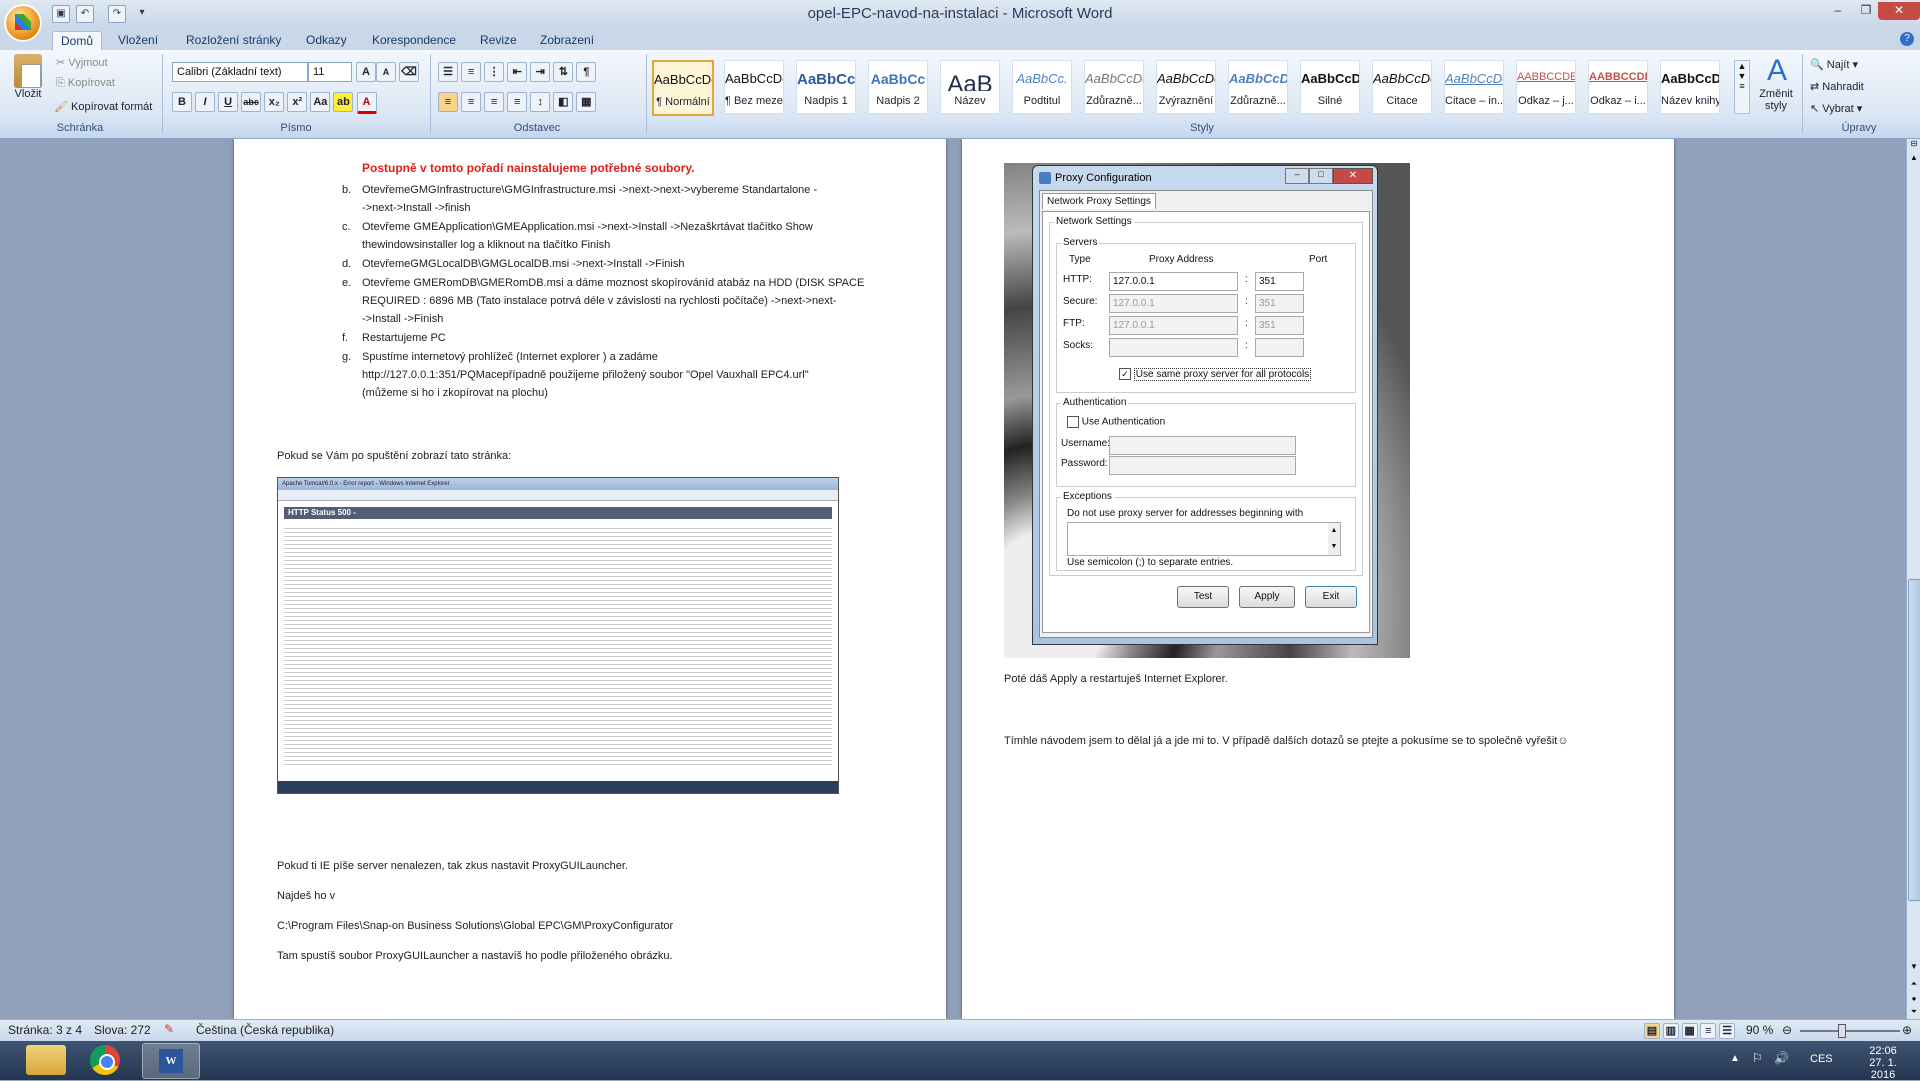 This screenshot has height=1081, width=1920. I want to click on exceptions-textarea: ▲ ▼, so click(1204, 539).